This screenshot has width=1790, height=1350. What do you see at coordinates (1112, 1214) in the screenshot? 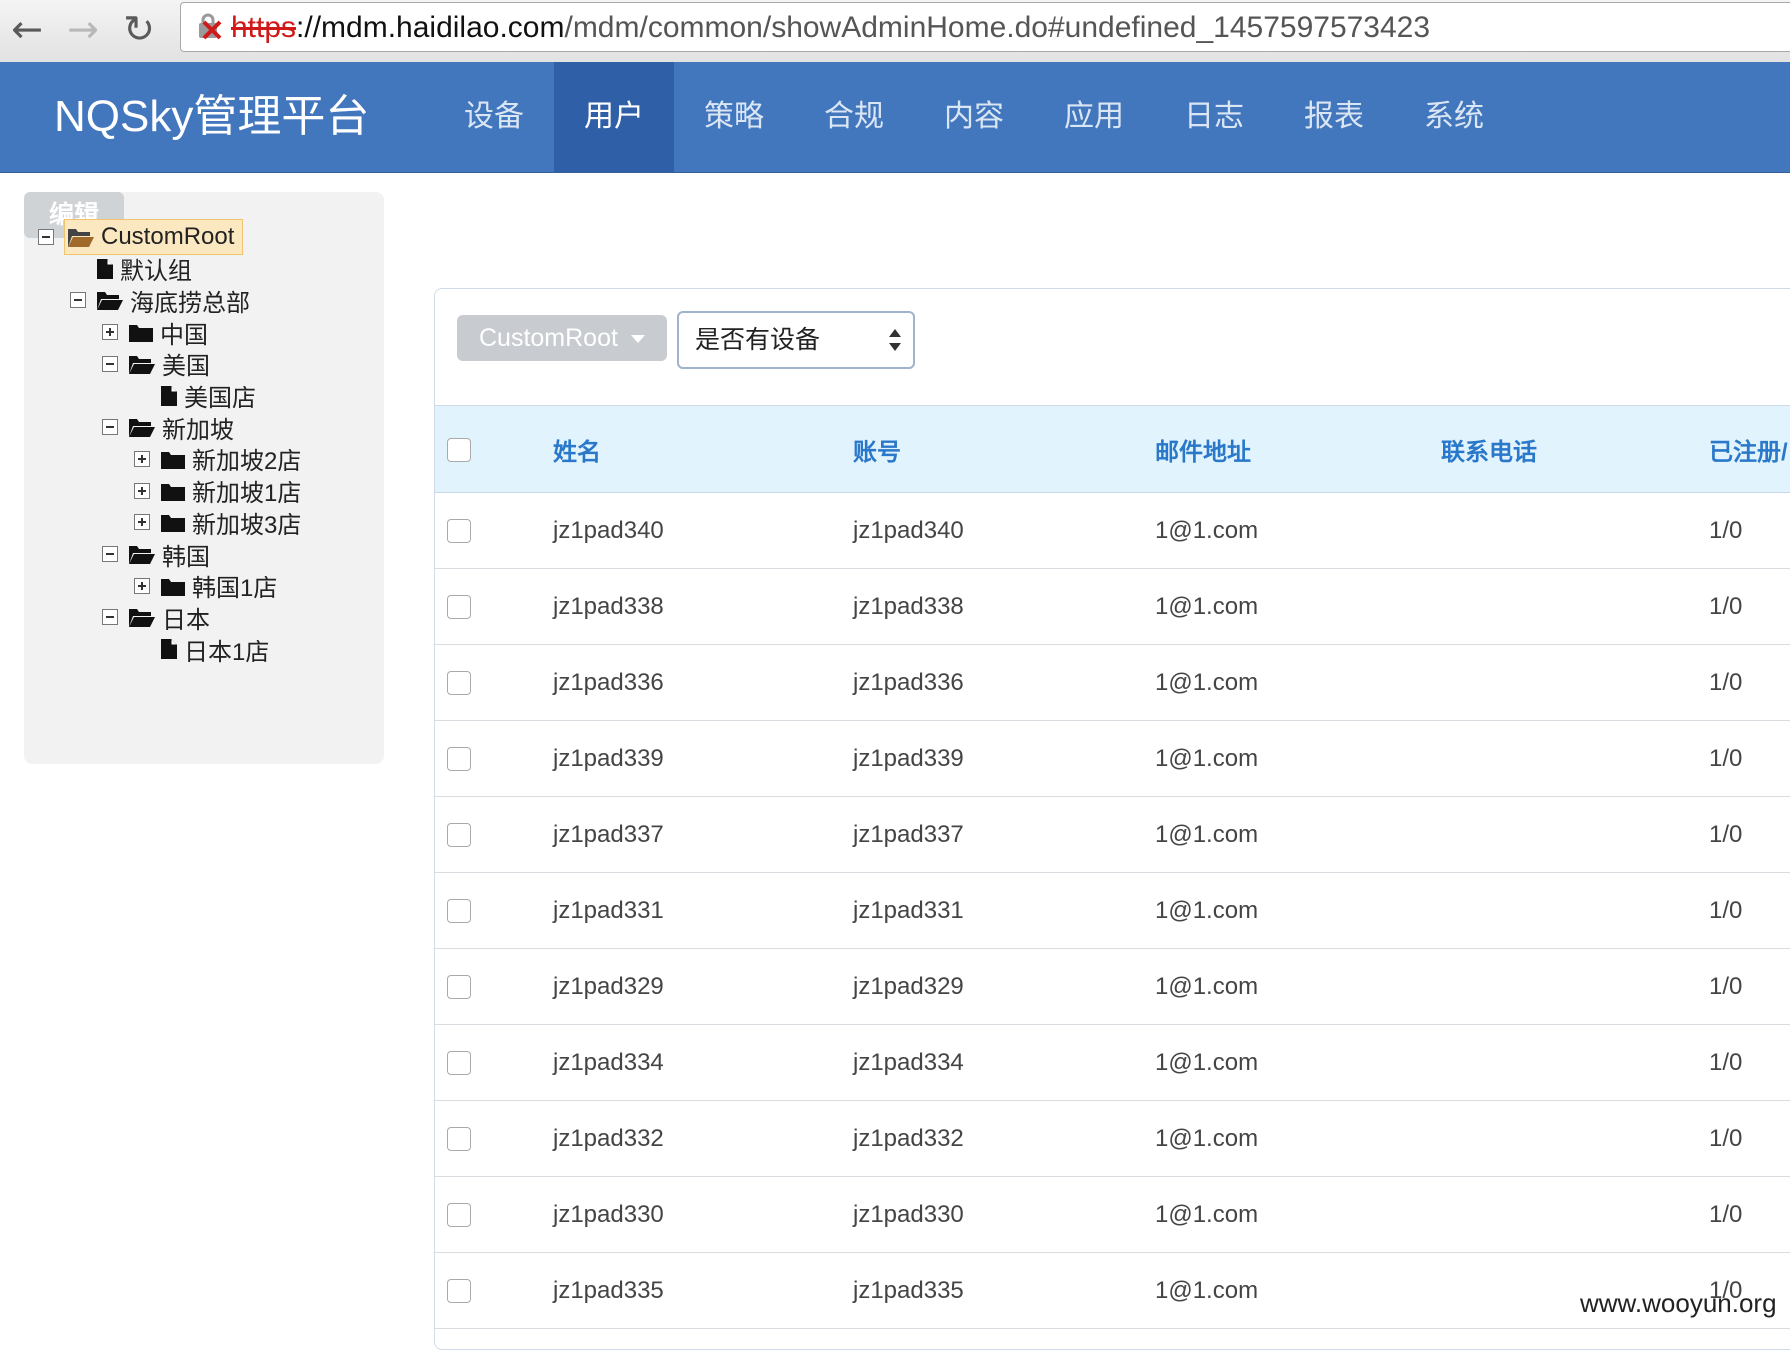
I see `table-row: jz1pad330 jz1pad330 1@1.com 1/0` at bounding box center [1112, 1214].